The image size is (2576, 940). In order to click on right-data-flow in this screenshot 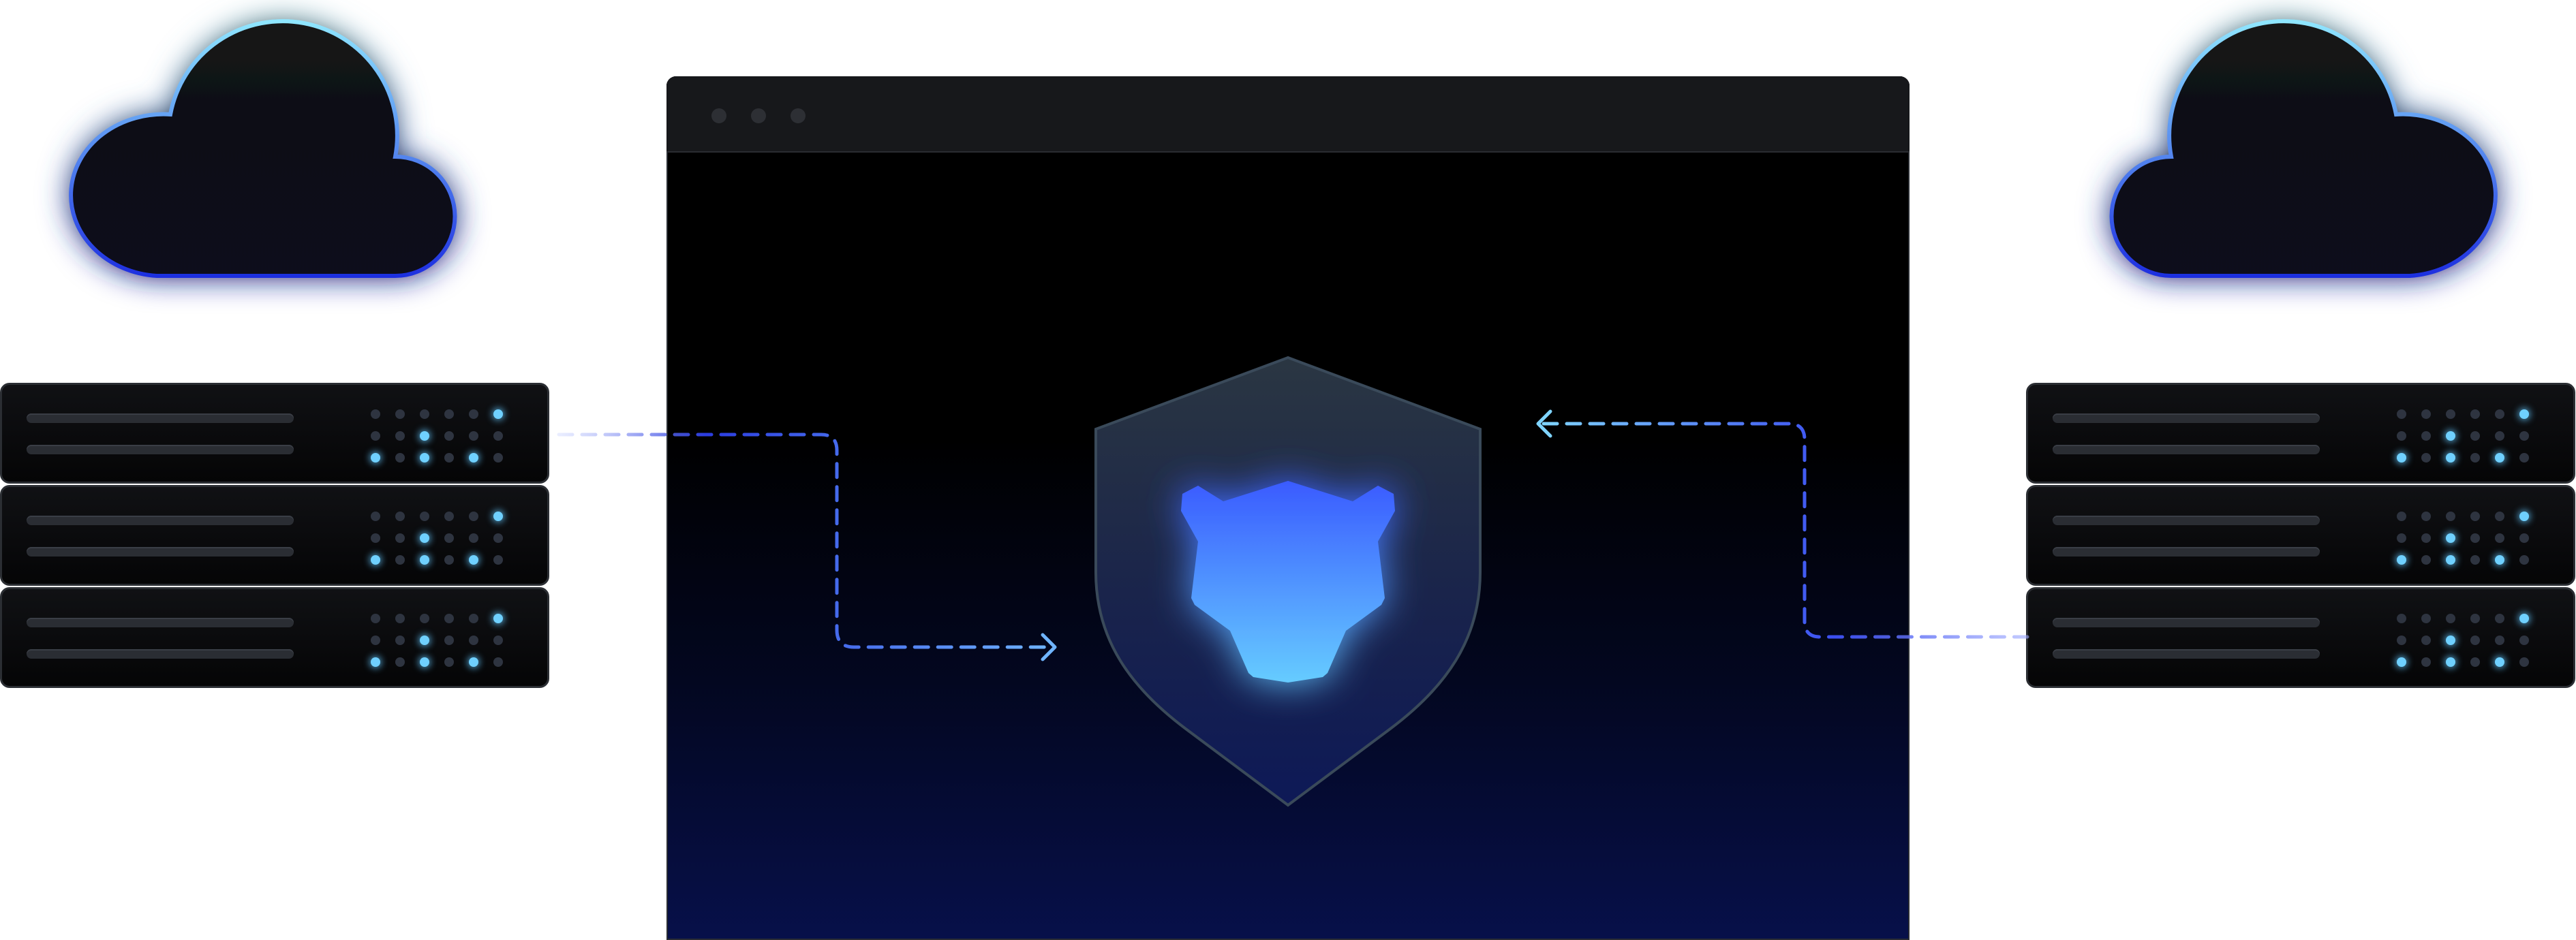, I will do `click(1782, 524)`.